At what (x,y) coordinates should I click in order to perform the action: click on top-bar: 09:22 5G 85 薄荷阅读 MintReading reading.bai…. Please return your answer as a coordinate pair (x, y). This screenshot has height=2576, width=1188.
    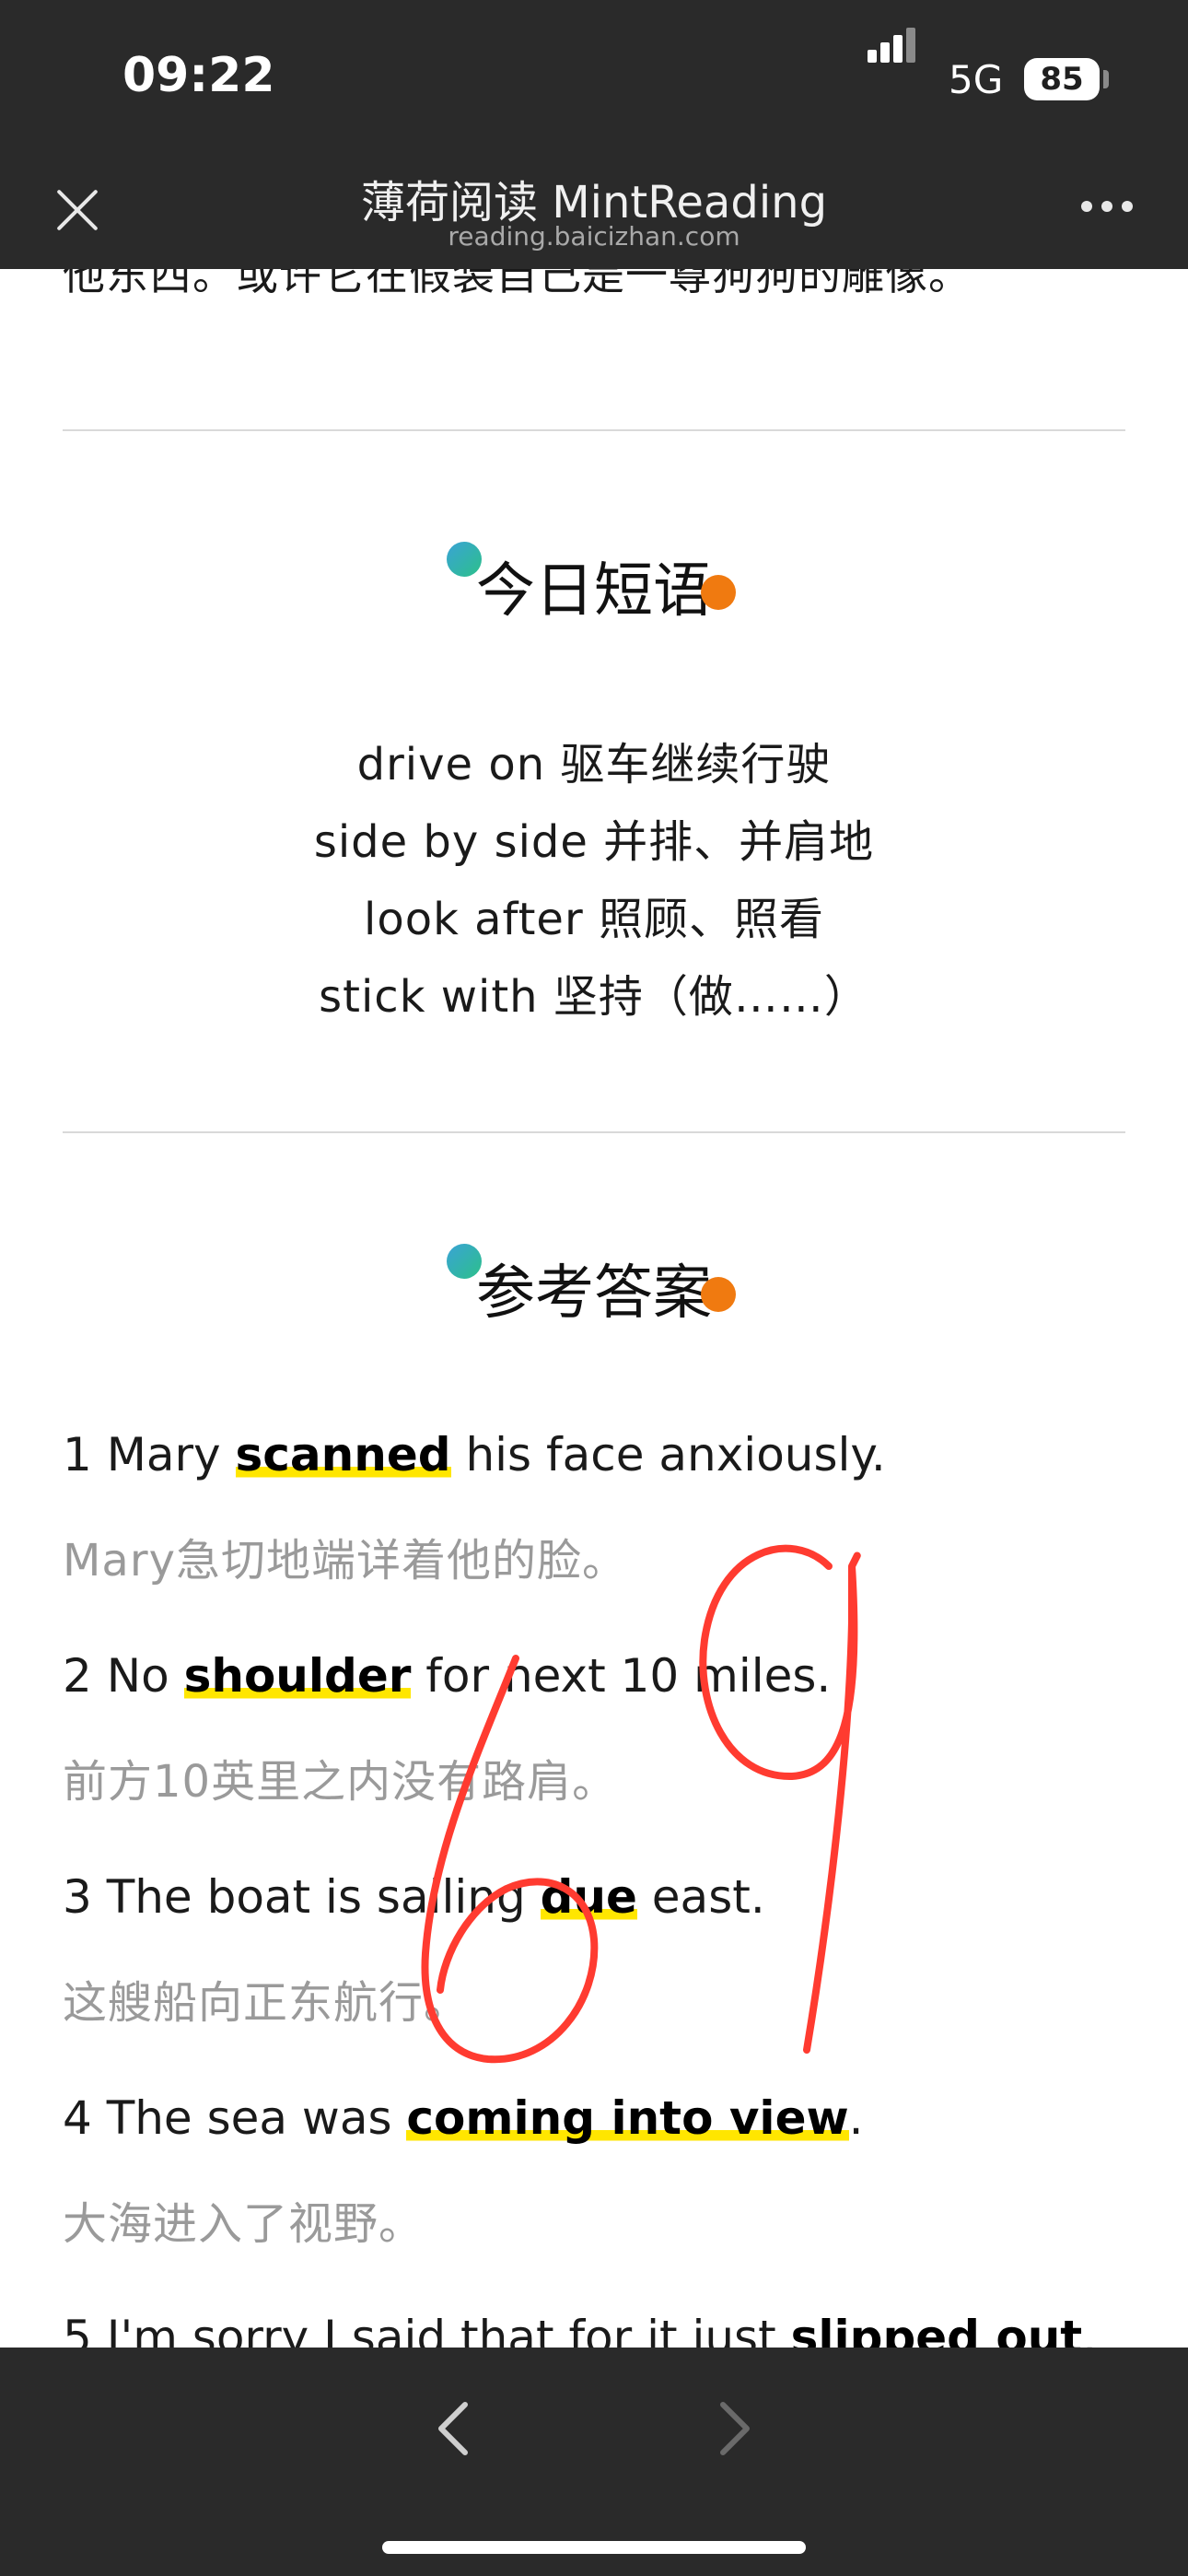
    Looking at the image, I should click on (594, 134).